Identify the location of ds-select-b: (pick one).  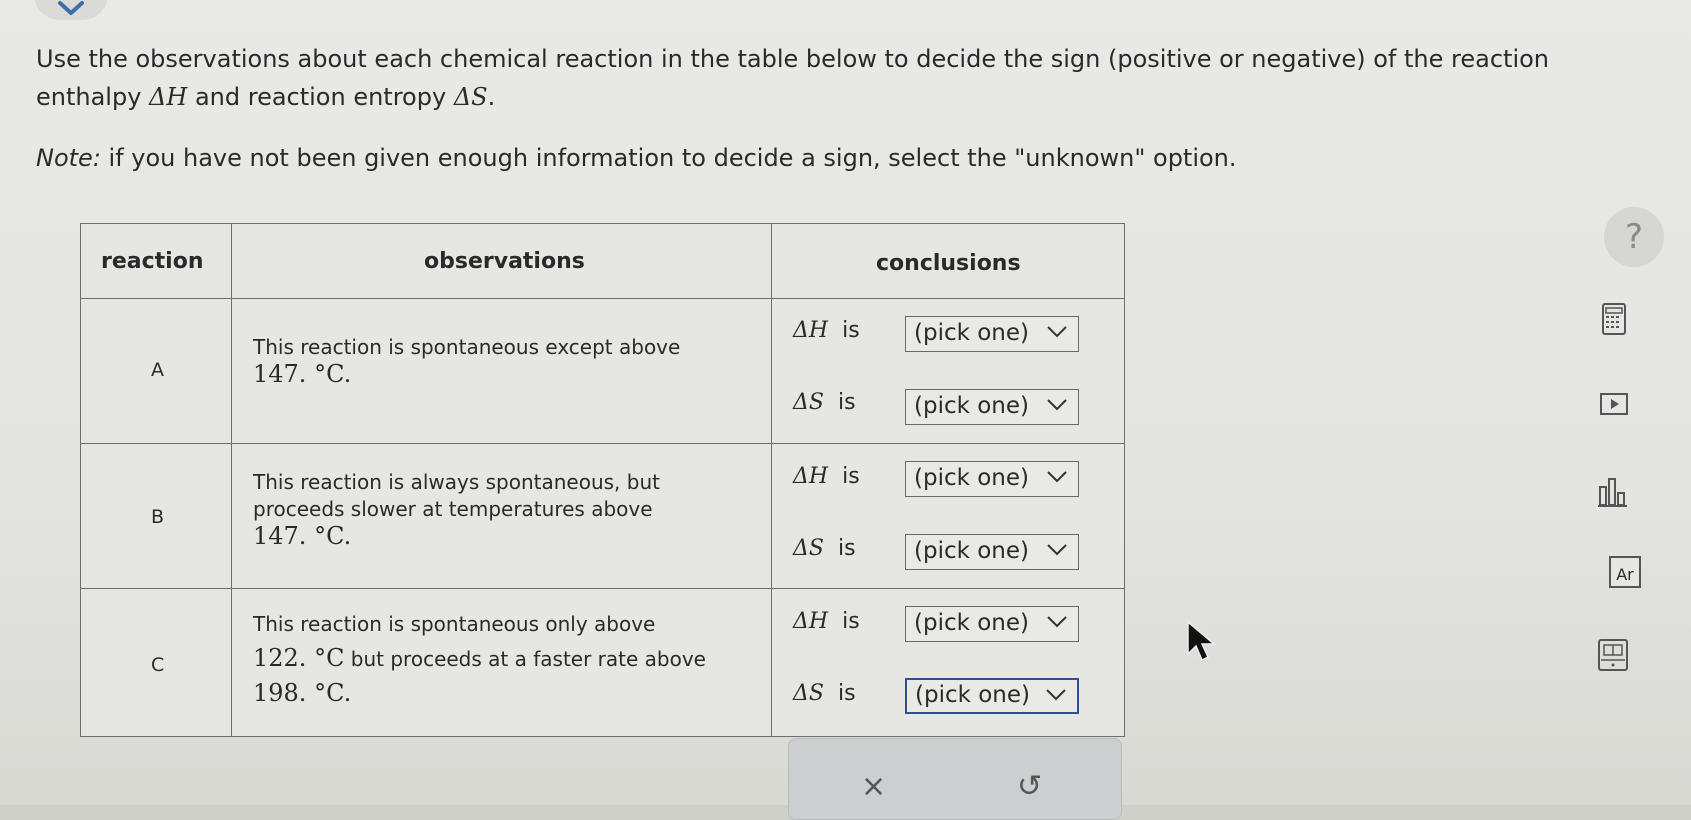
(992, 552).